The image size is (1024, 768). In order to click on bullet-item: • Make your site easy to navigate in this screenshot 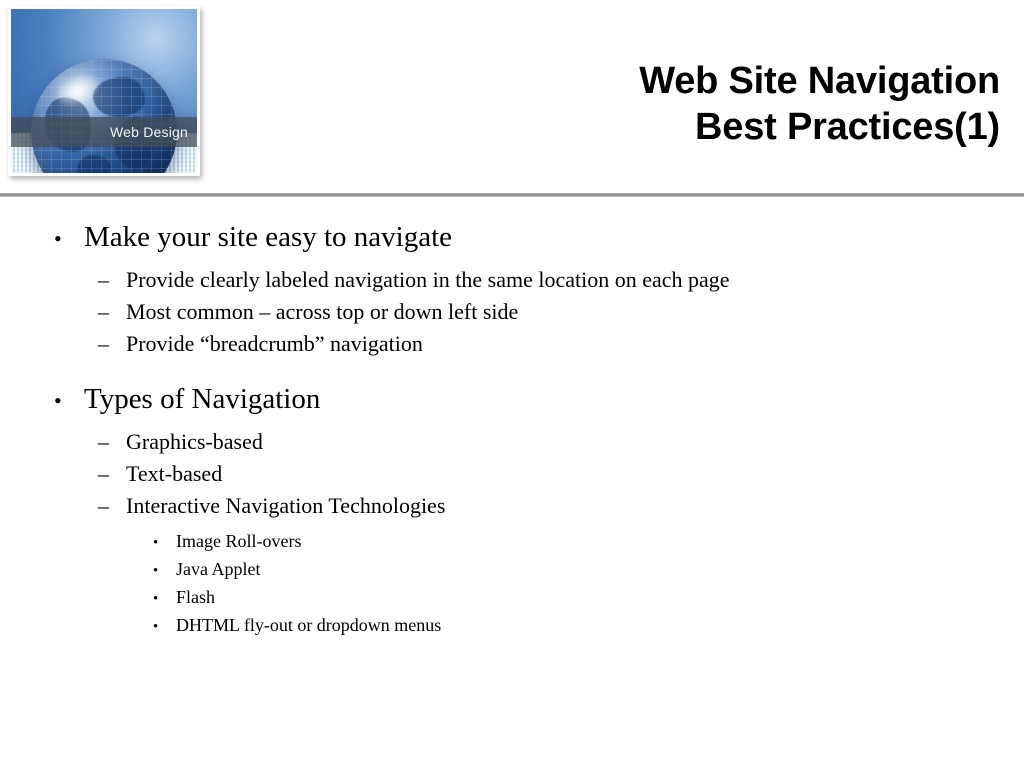, I will do `click(512, 238)`.